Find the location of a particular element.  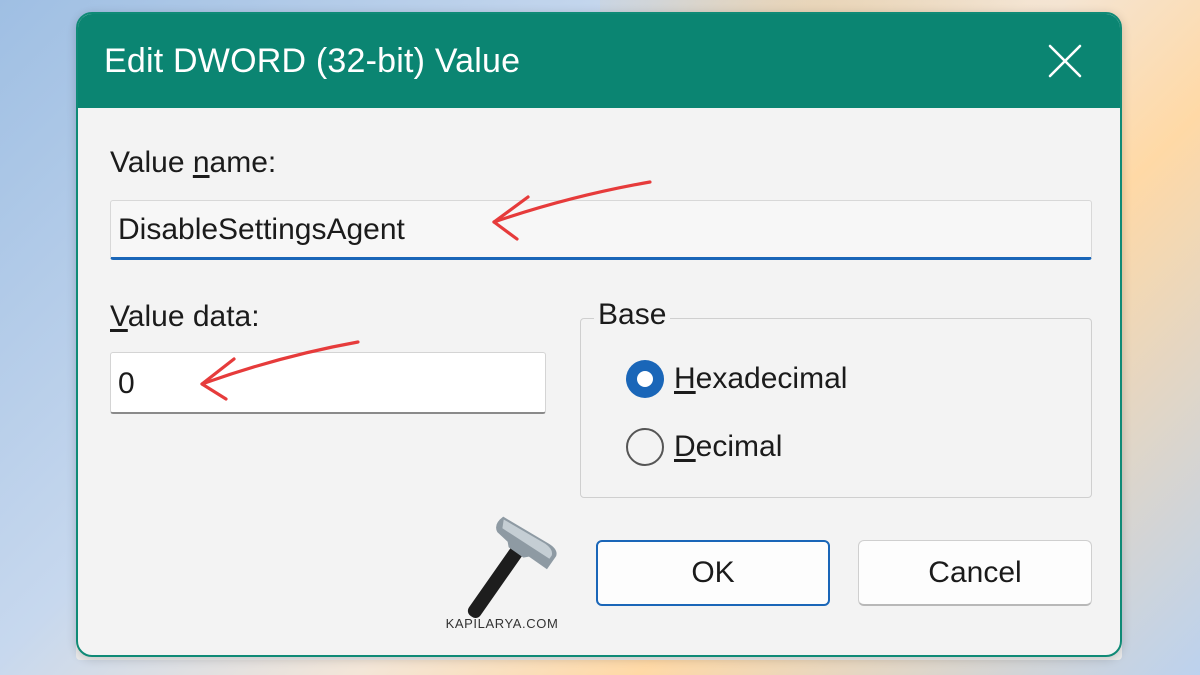

cancel-button: Cancel is located at coordinates (975, 573).